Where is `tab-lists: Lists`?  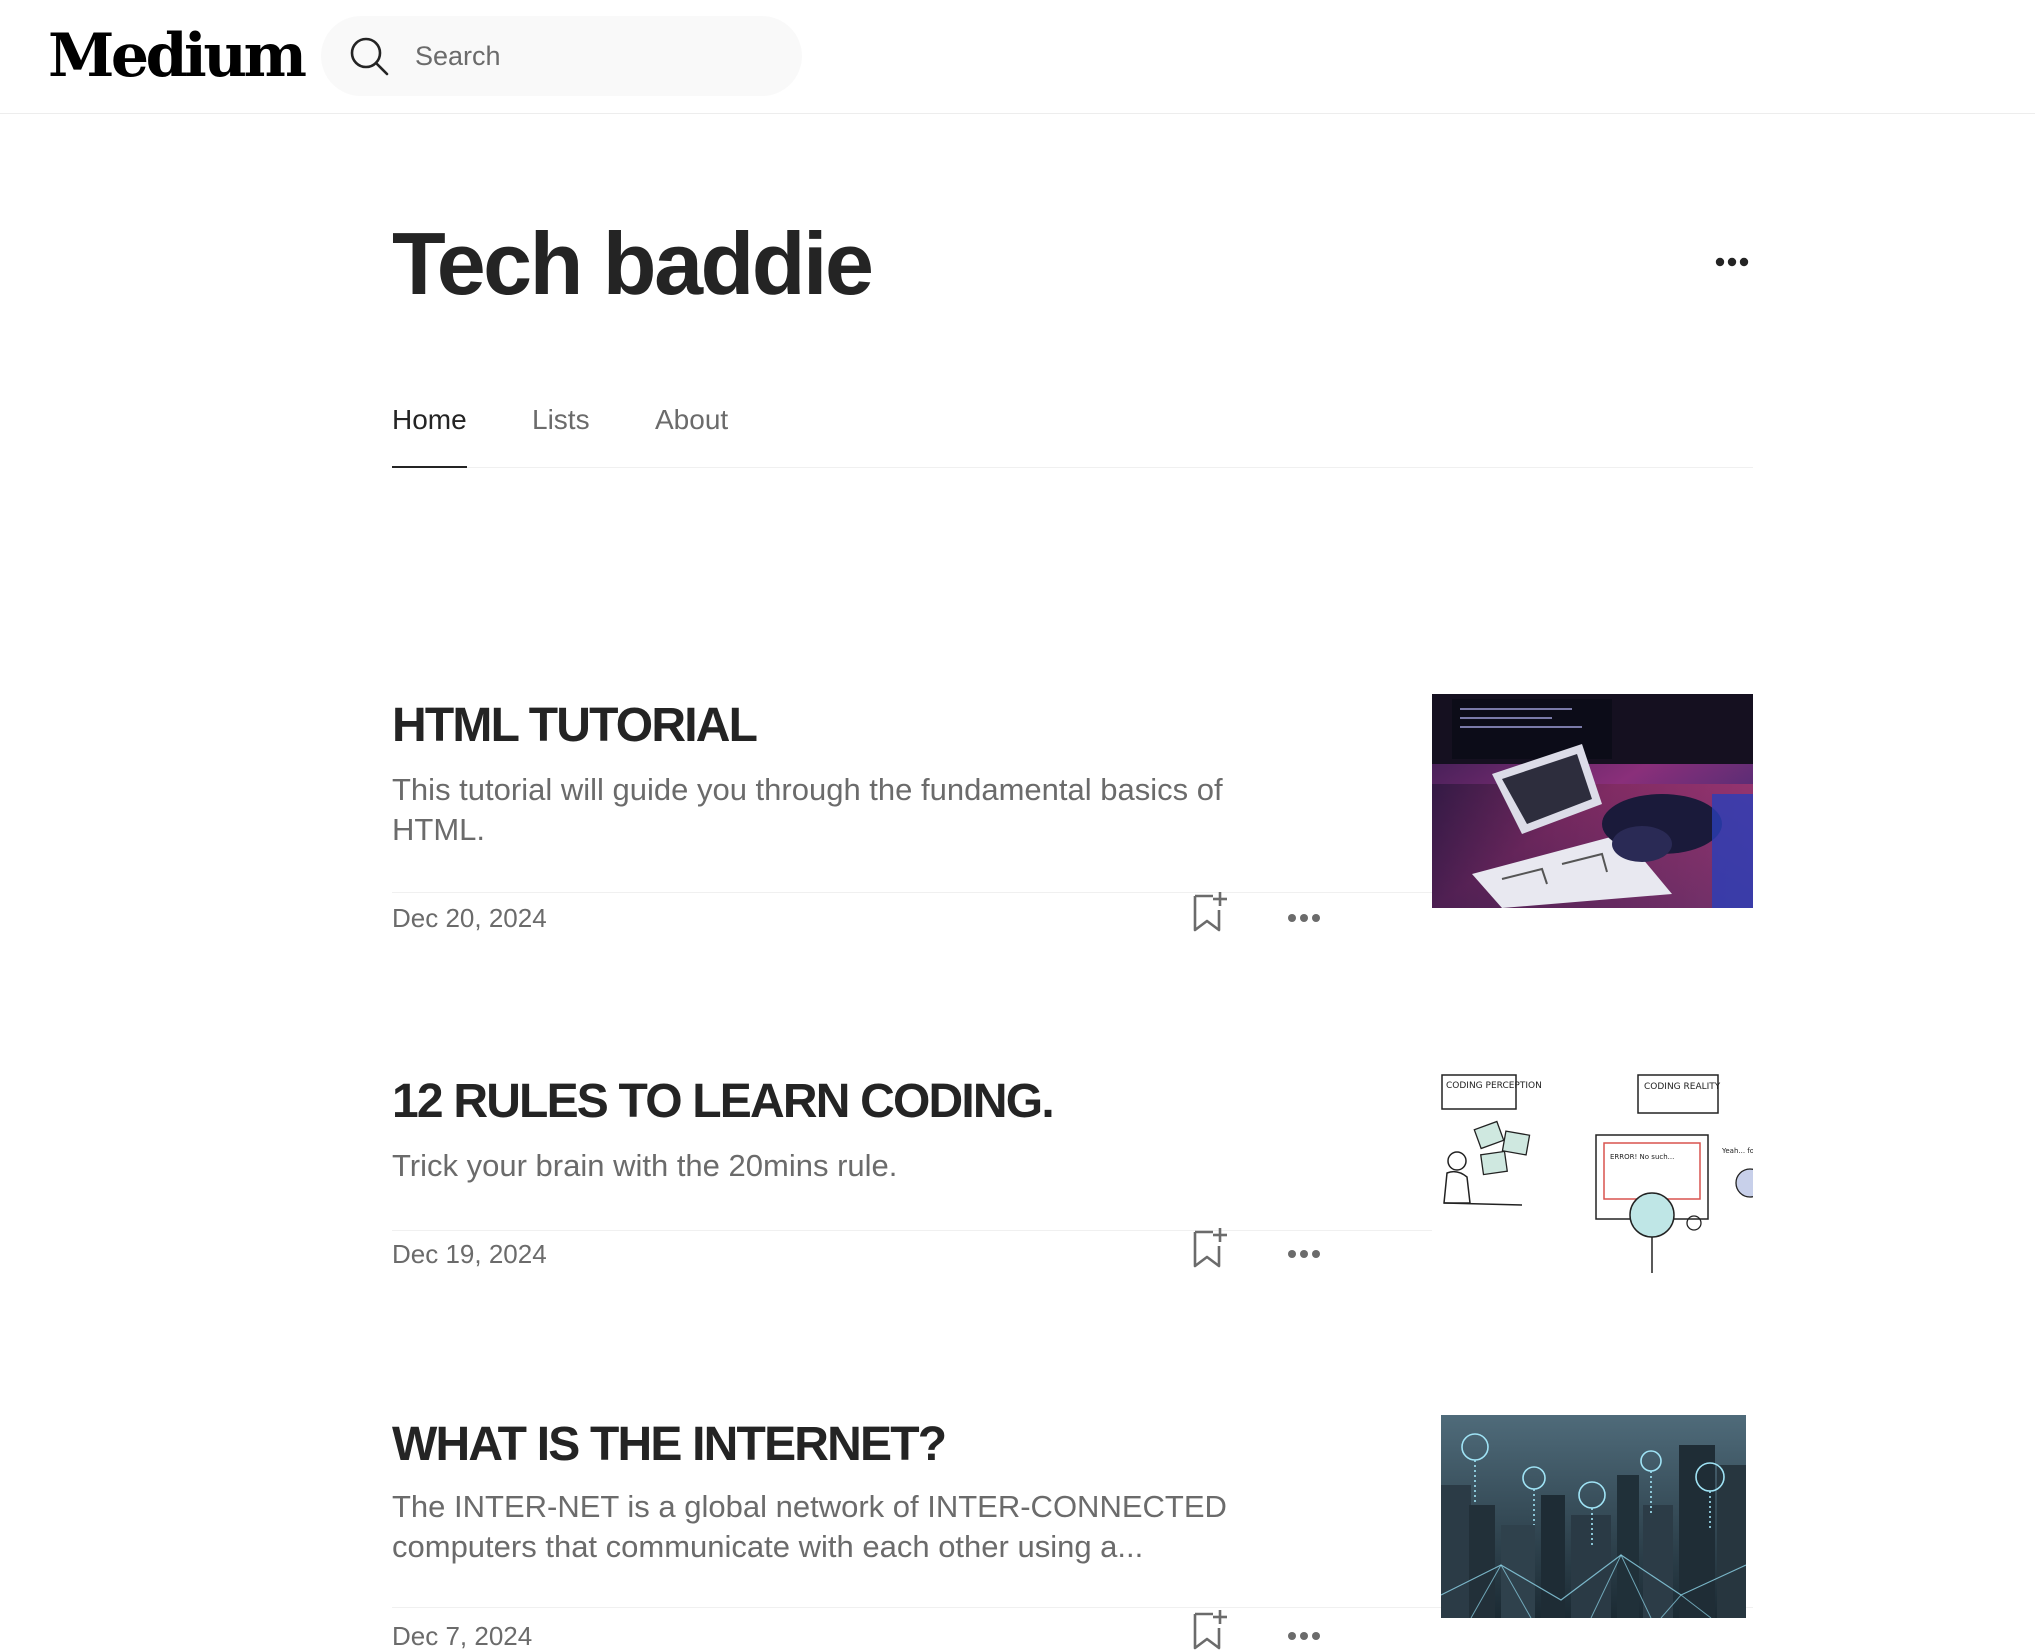
tab-lists: Lists is located at coordinates (561, 431).